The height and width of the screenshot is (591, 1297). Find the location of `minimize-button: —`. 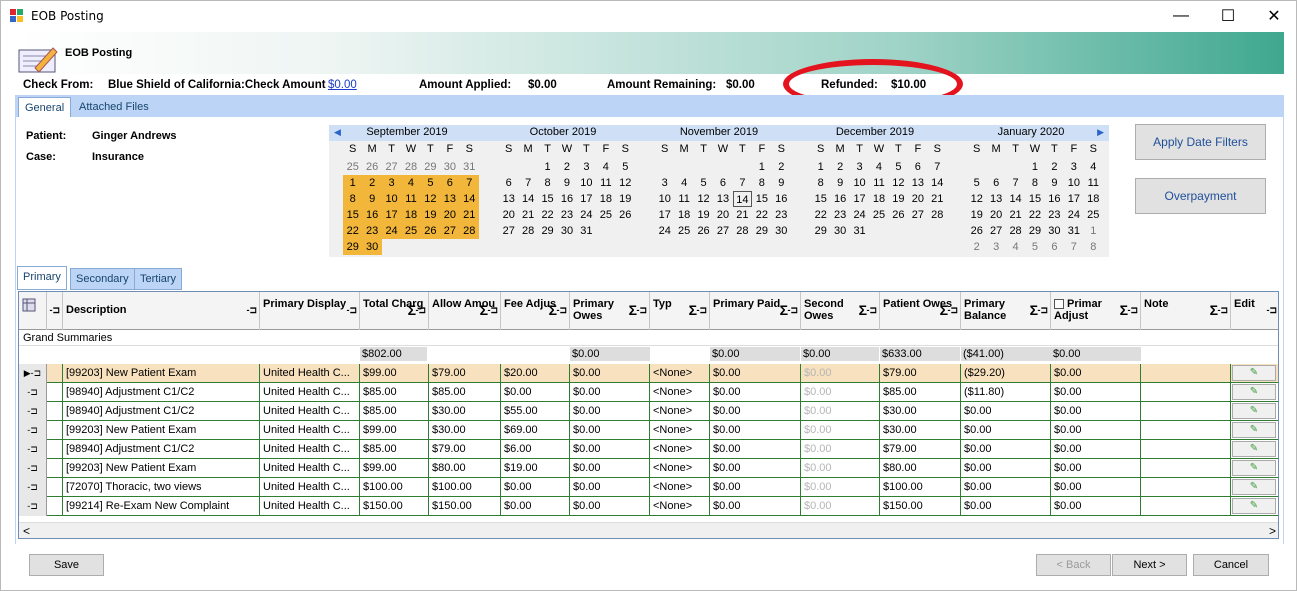

minimize-button: — is located at coordinates (1181, 16).